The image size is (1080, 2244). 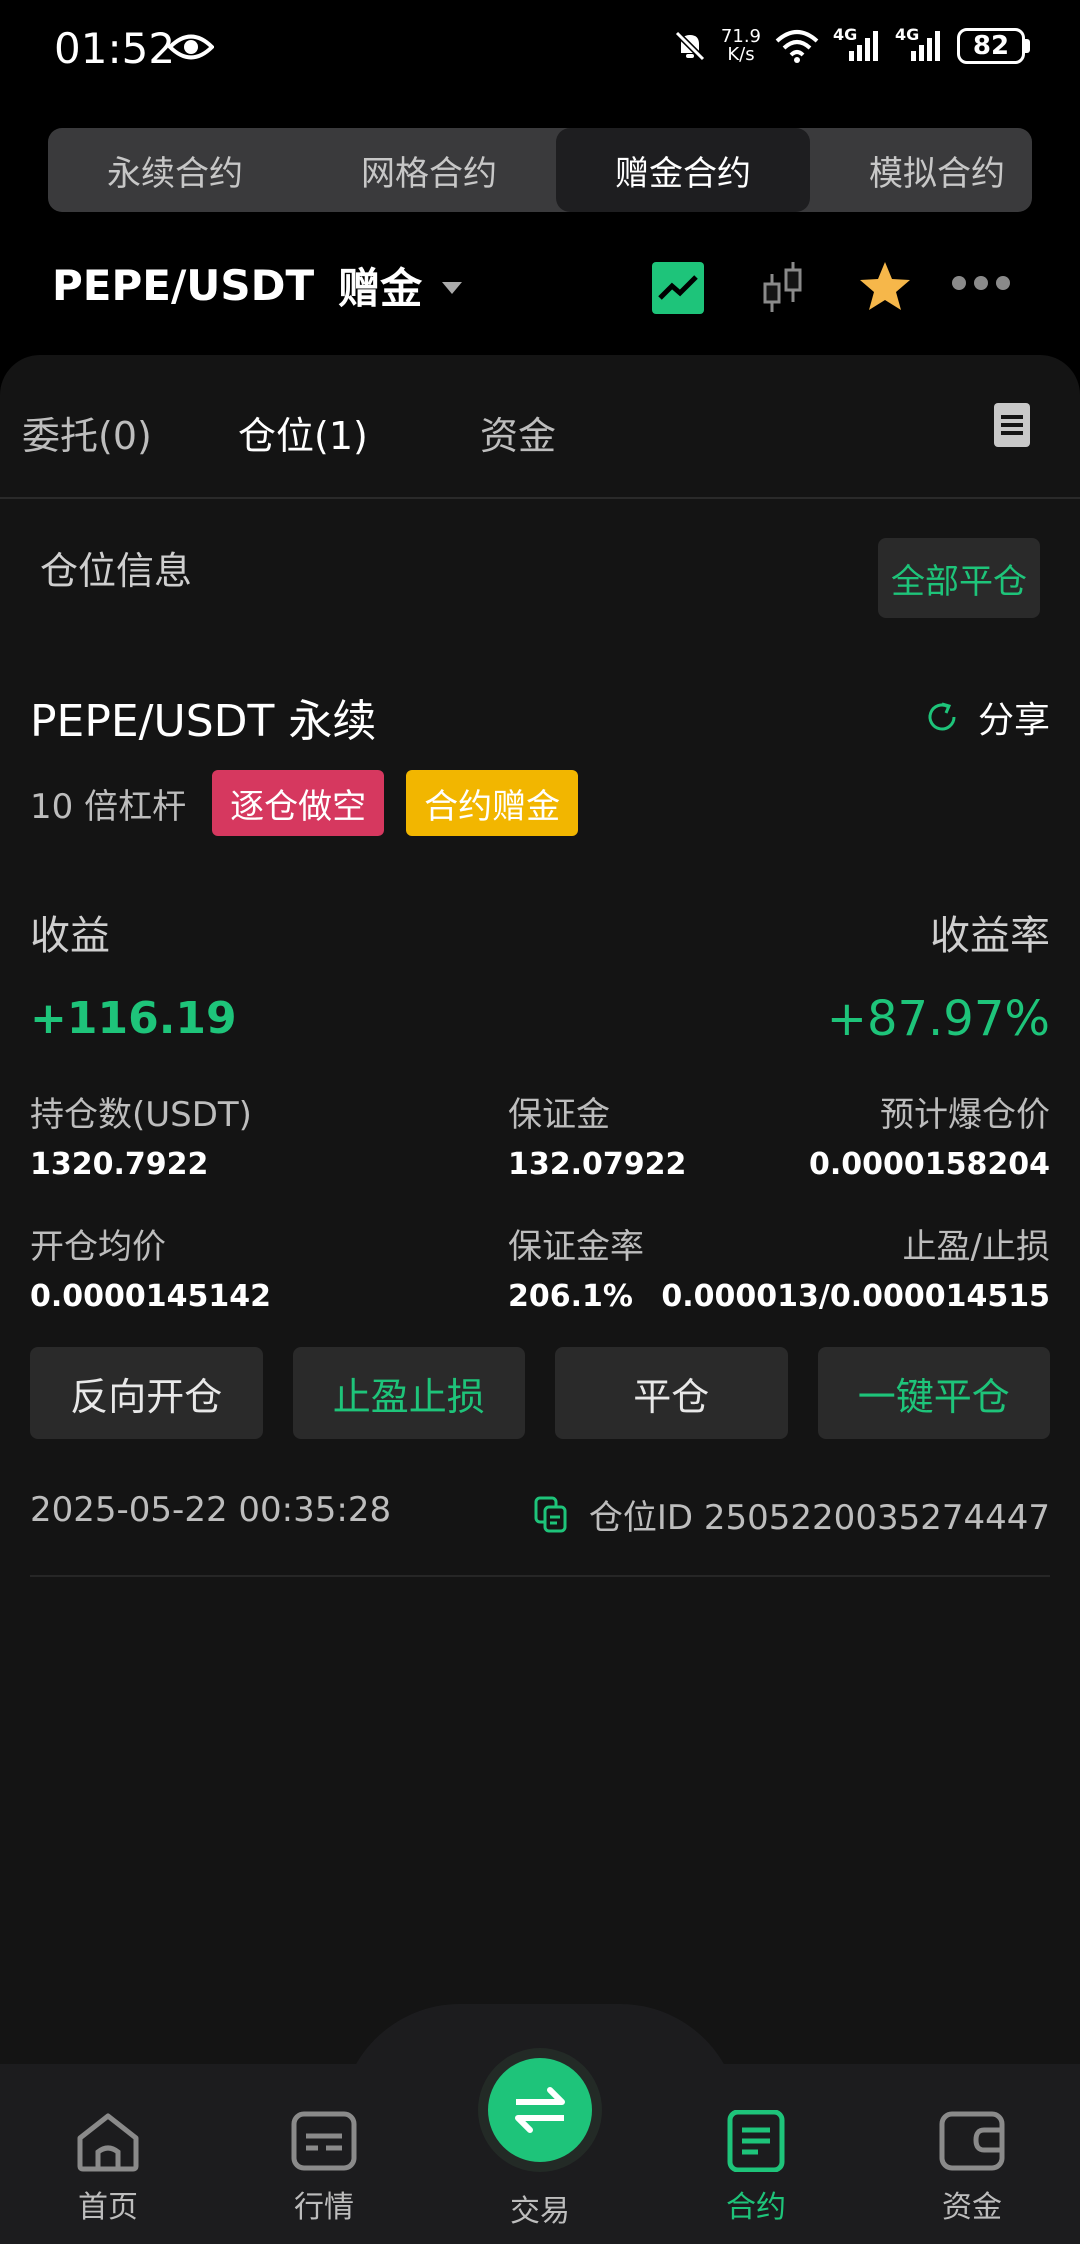 I want to click on battery-icon: 82, so click(x=993, y=46).